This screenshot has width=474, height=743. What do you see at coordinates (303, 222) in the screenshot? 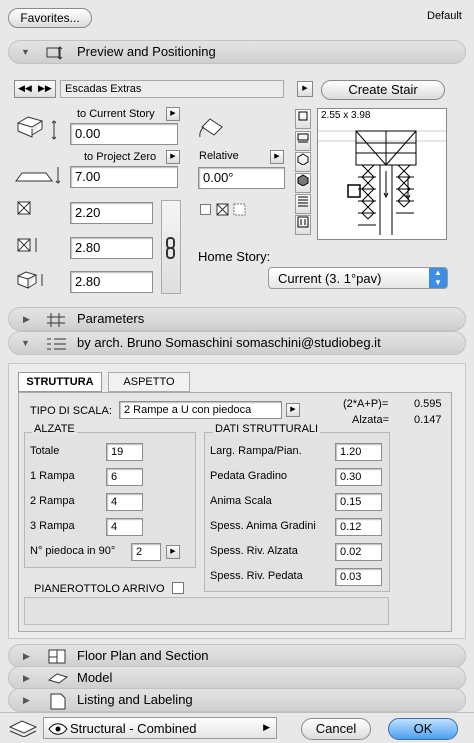
I see `info-view-icon` at bounding box center [303, 222].